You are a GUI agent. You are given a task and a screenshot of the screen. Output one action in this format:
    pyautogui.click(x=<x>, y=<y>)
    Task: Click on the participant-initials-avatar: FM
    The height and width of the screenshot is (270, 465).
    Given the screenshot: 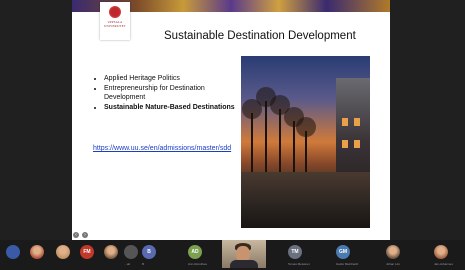 What is the action you would take?
    pyautogui.click(x=87, y=252)
    